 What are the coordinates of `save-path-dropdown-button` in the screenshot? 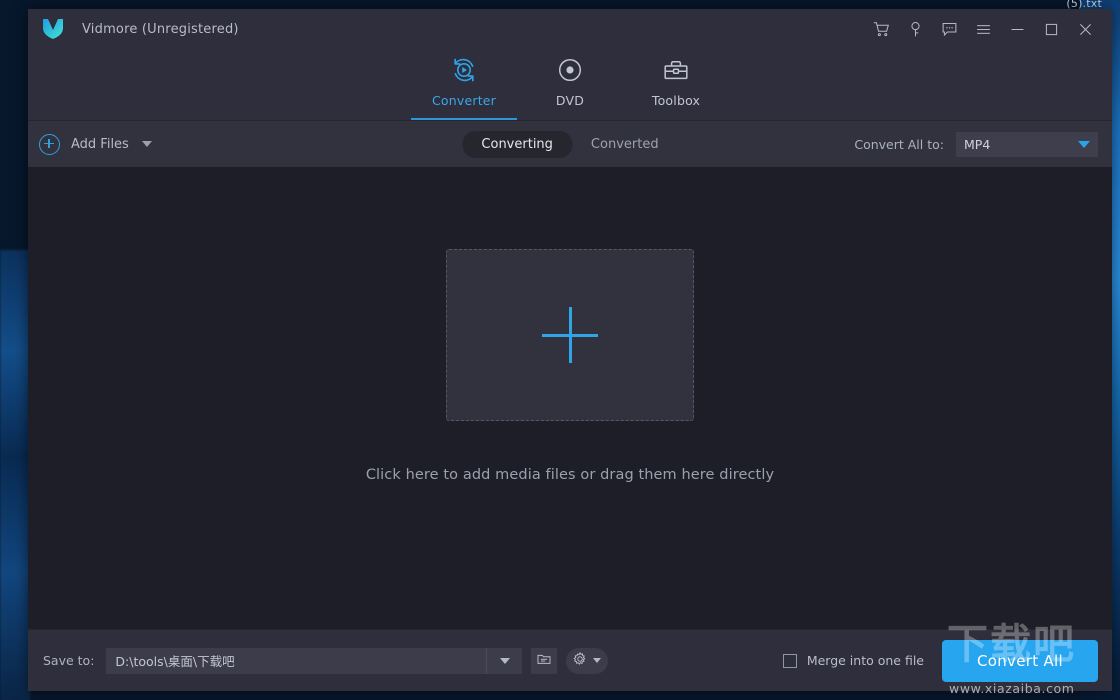 It's located at (504, 660).